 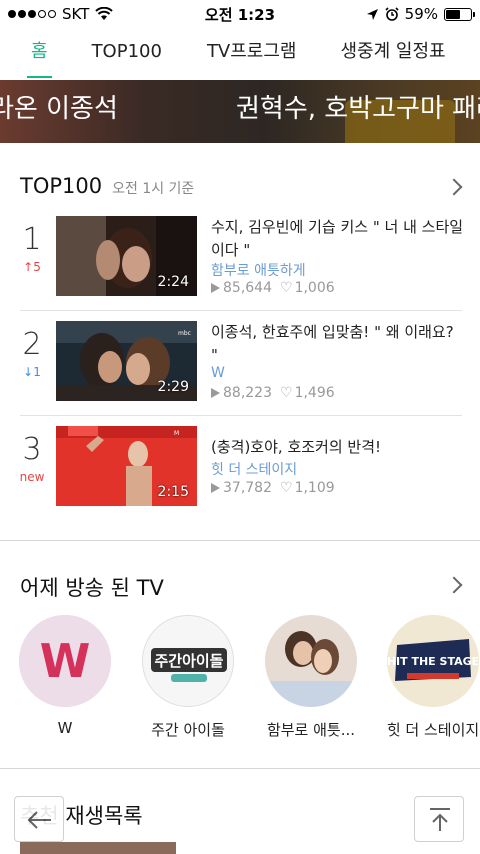 I want to click on program-name: W, so click(x=218, y=373).